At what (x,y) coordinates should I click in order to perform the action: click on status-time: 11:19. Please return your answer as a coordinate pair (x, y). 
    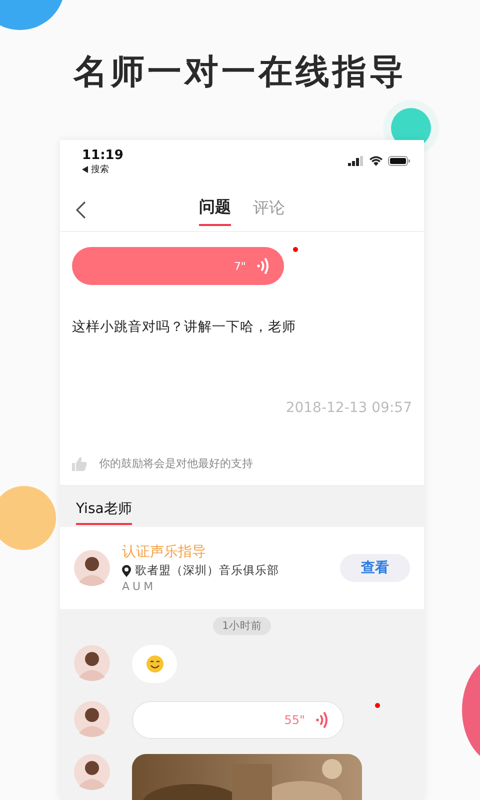
    Looking at the image, I should click on (103, 155).